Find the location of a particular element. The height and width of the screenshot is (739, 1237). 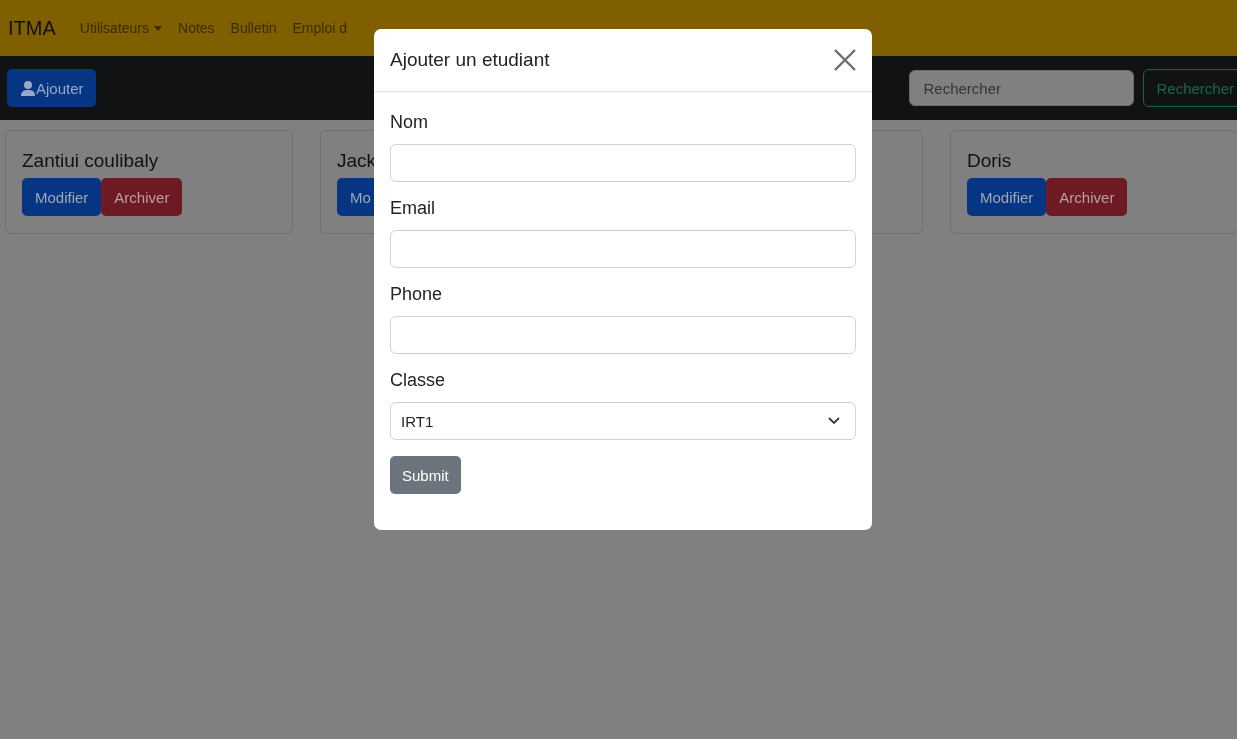

field-label: Phone is located at coordinates (417, 294).